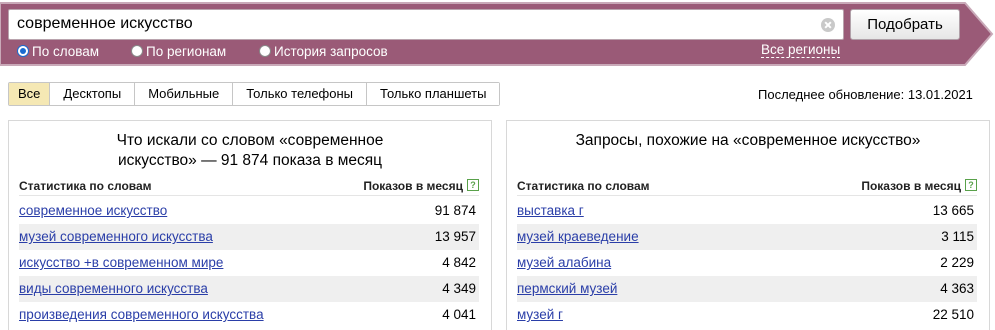 The width and height of the screenshot is (995, 330). I want to click on radio-selected-icon, so click(23, 51).